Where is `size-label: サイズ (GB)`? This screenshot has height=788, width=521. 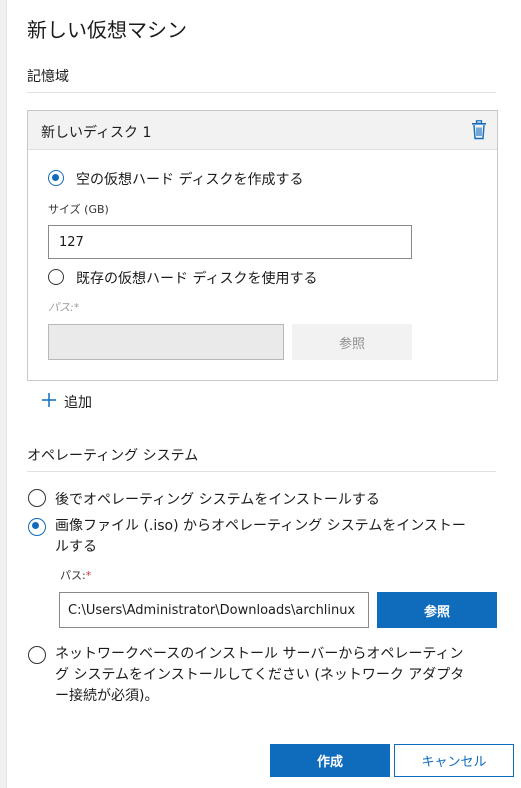 size-label: サイズ (GB) is located at coordinates (78, 209).